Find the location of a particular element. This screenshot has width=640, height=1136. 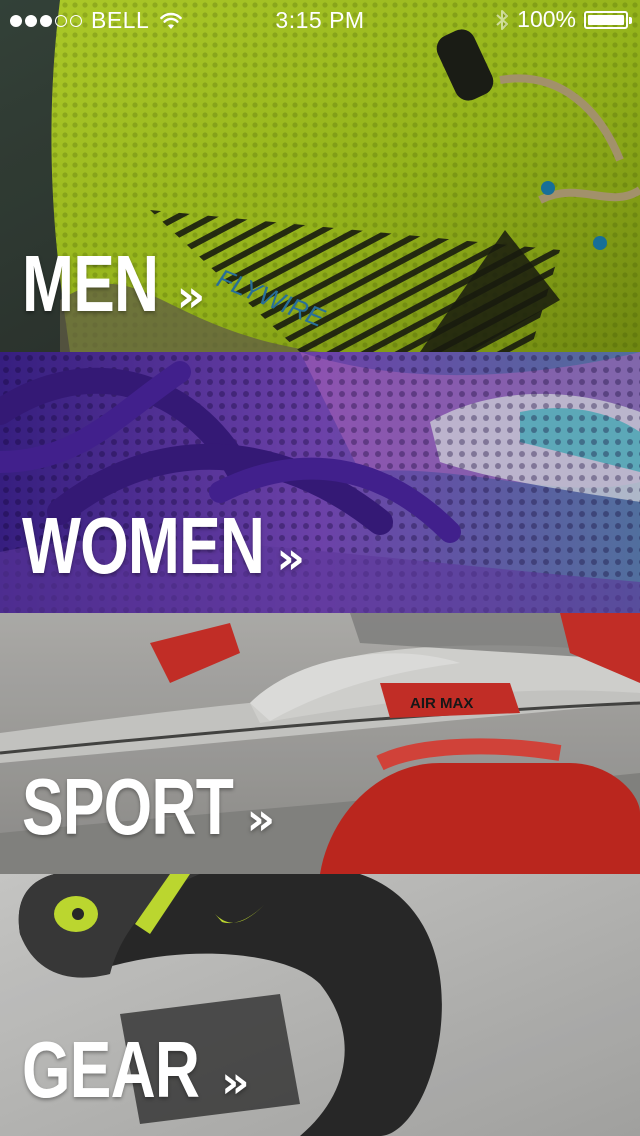

gear-title: GEAR is located at coordinates (111, 1069).